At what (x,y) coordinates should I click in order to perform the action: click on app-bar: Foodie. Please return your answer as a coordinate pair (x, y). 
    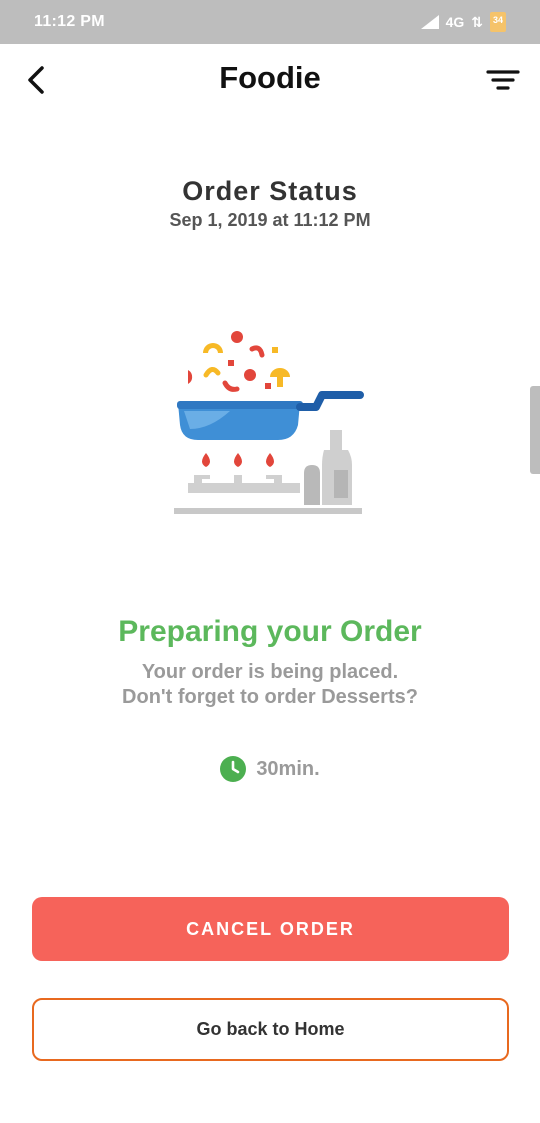
    Looking at the image, I should click on (270, 80).